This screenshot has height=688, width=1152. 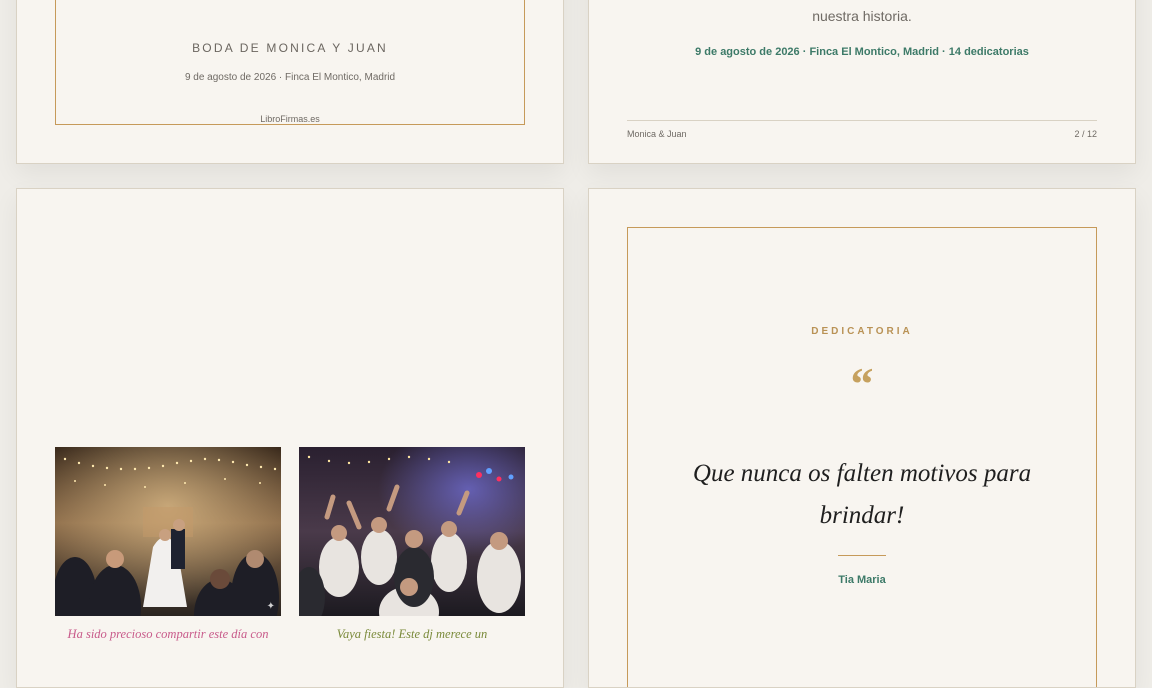 I want to click on photo-first-dance-image, so click(x=168, y=531).